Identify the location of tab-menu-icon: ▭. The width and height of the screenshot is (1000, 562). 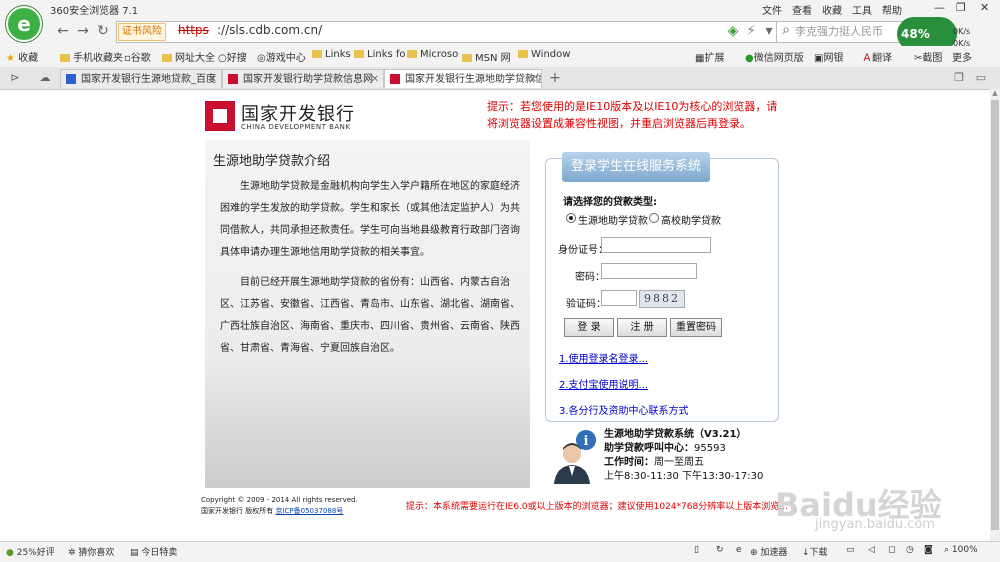
(981, 78).